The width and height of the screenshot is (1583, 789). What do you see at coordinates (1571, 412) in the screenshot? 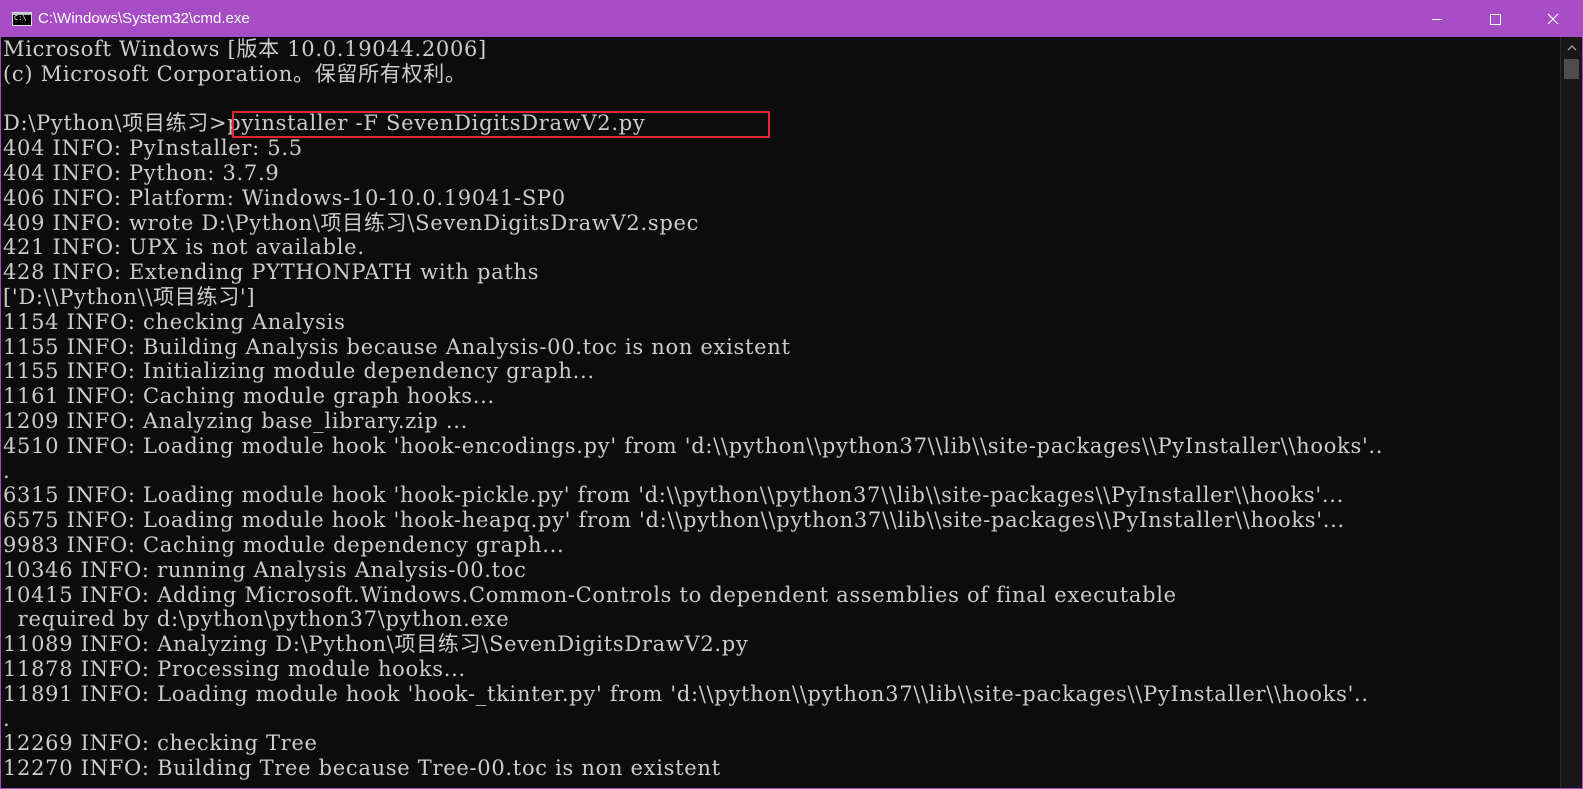
I see `vertical-scrollbar` at bounding box center [1571, 412].